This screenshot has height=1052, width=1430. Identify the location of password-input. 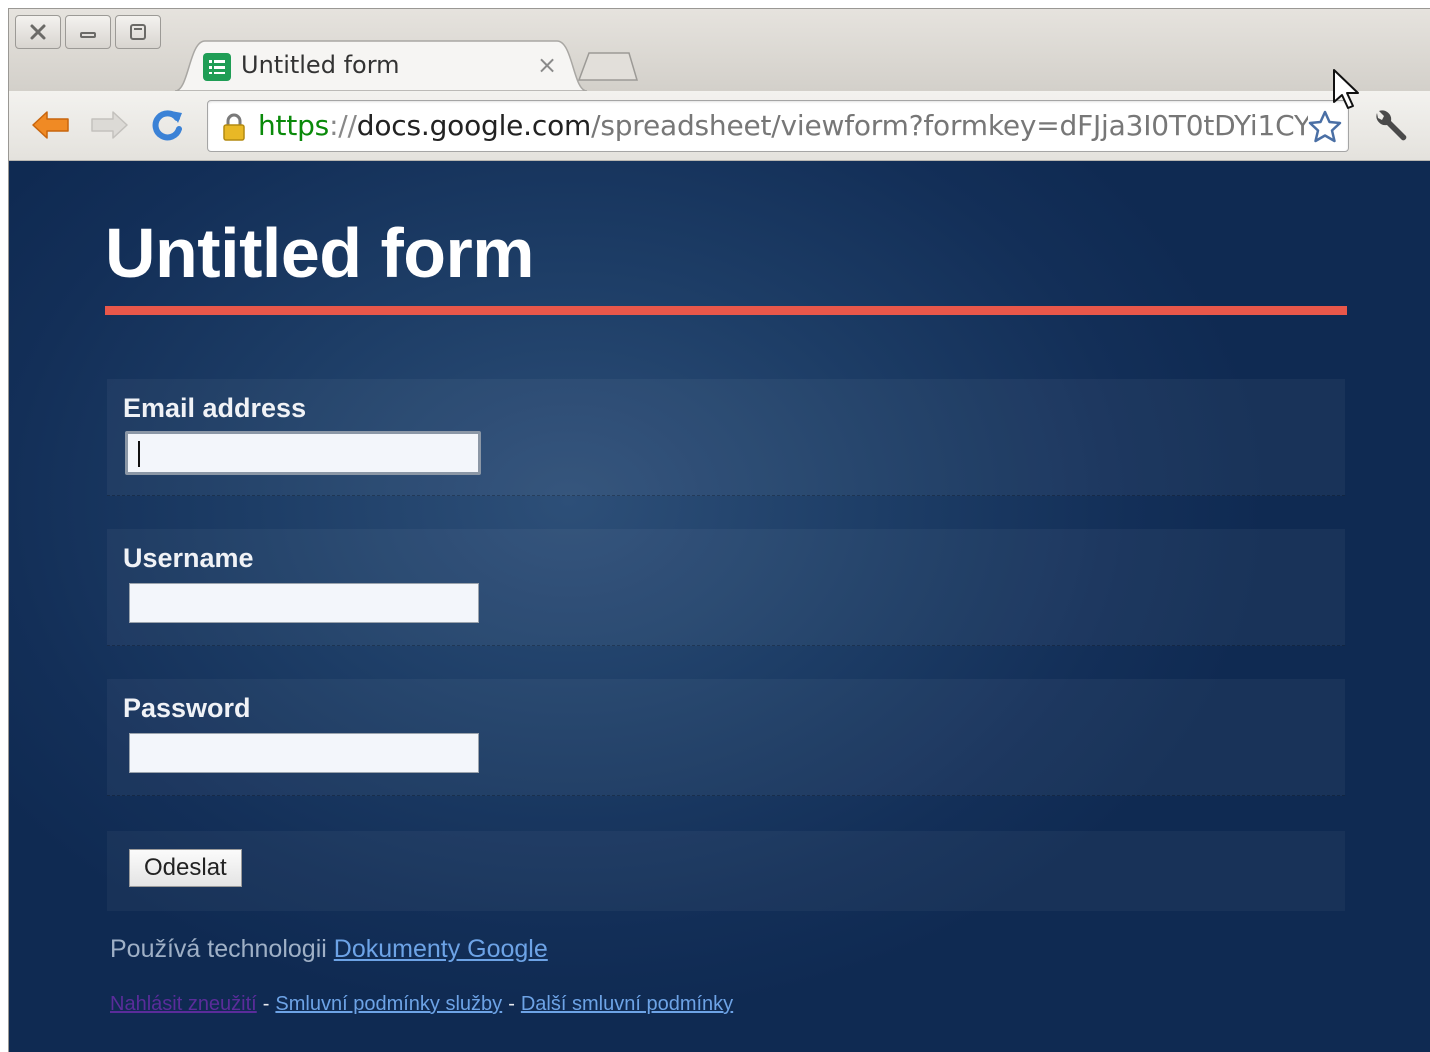
(304, 753).